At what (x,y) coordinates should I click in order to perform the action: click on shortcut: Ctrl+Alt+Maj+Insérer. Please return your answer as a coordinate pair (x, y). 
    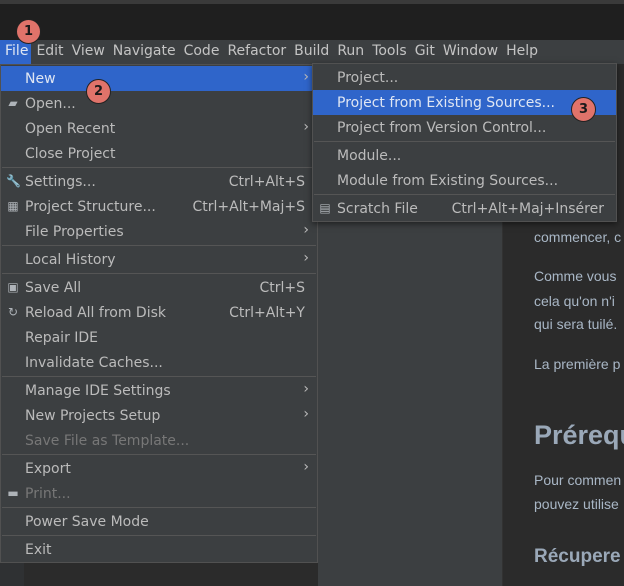
    Looking at the image, I should click on (527, 208).